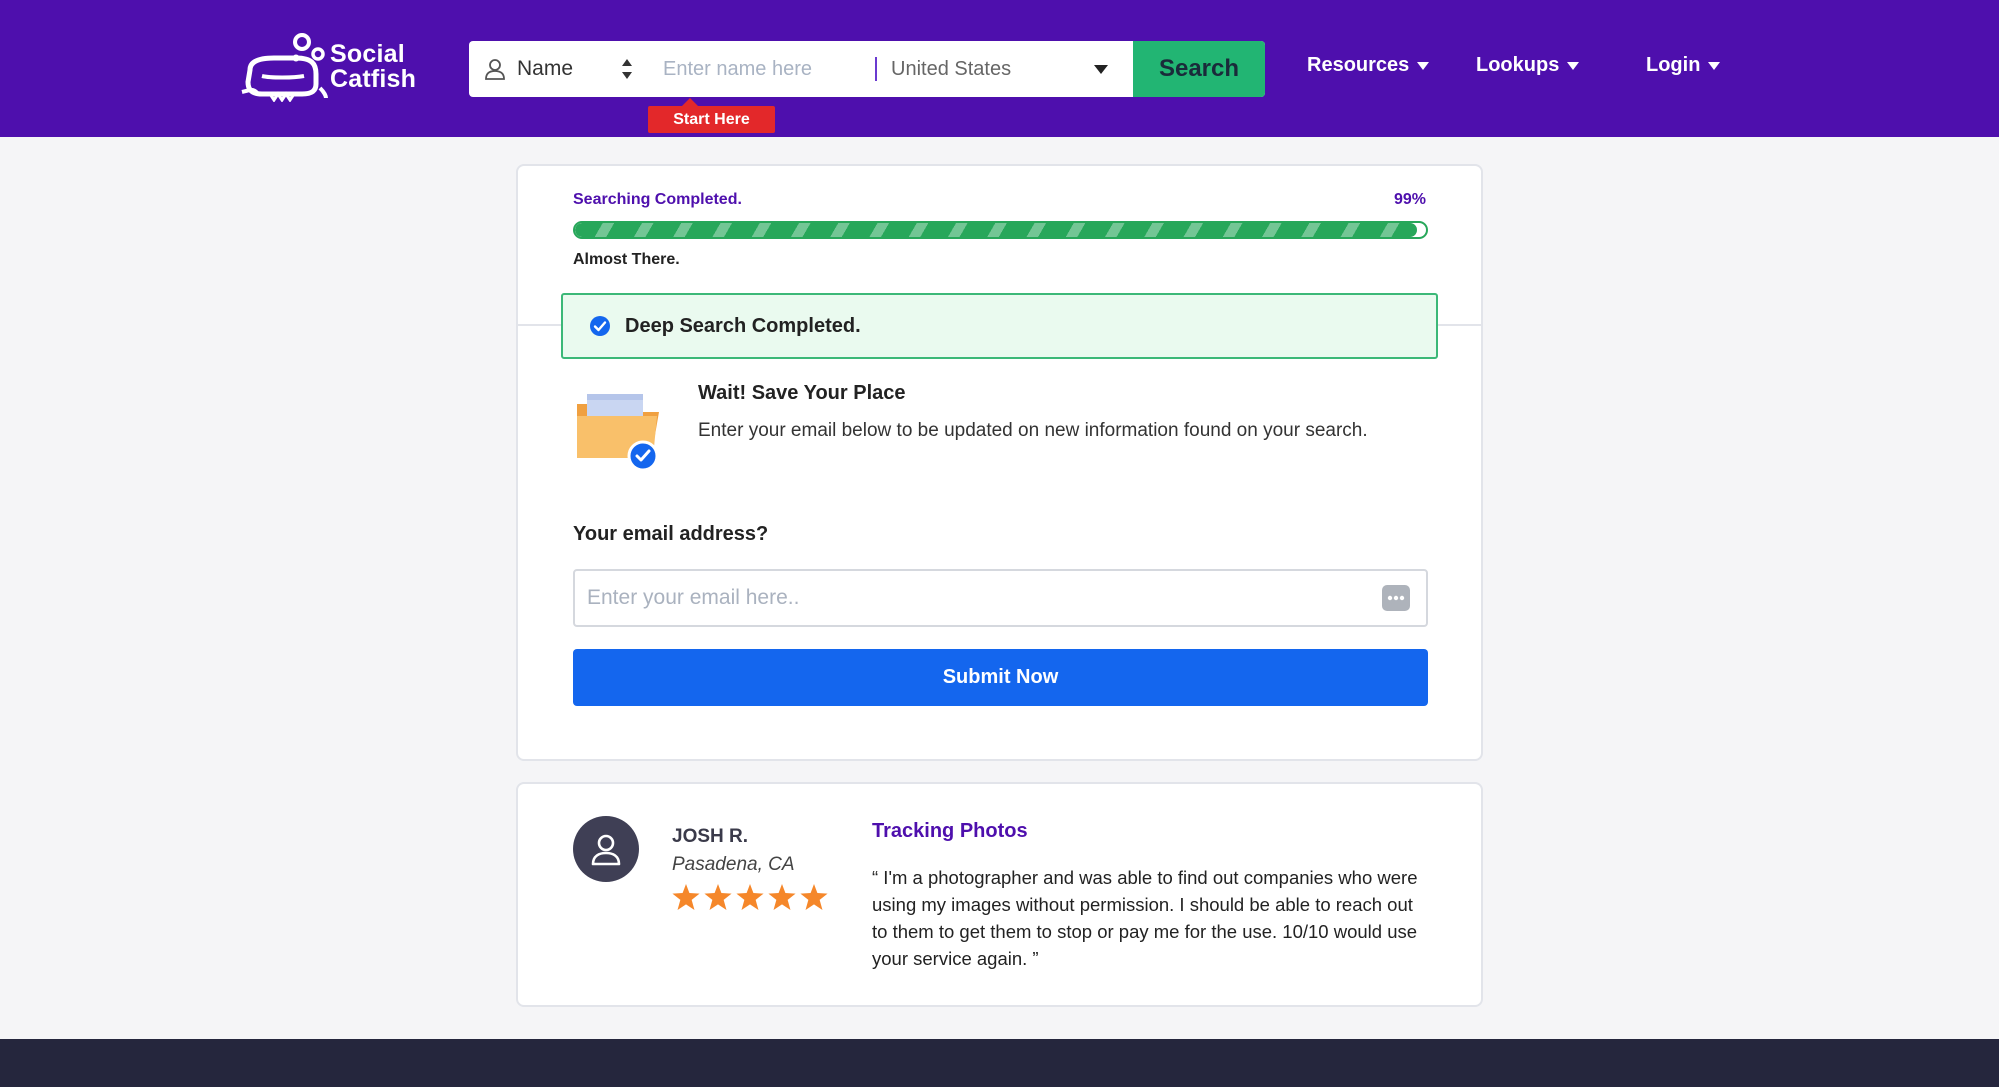 This screenshot has height=1087, width=1999. I want to click on email-input, so click(965, 598).